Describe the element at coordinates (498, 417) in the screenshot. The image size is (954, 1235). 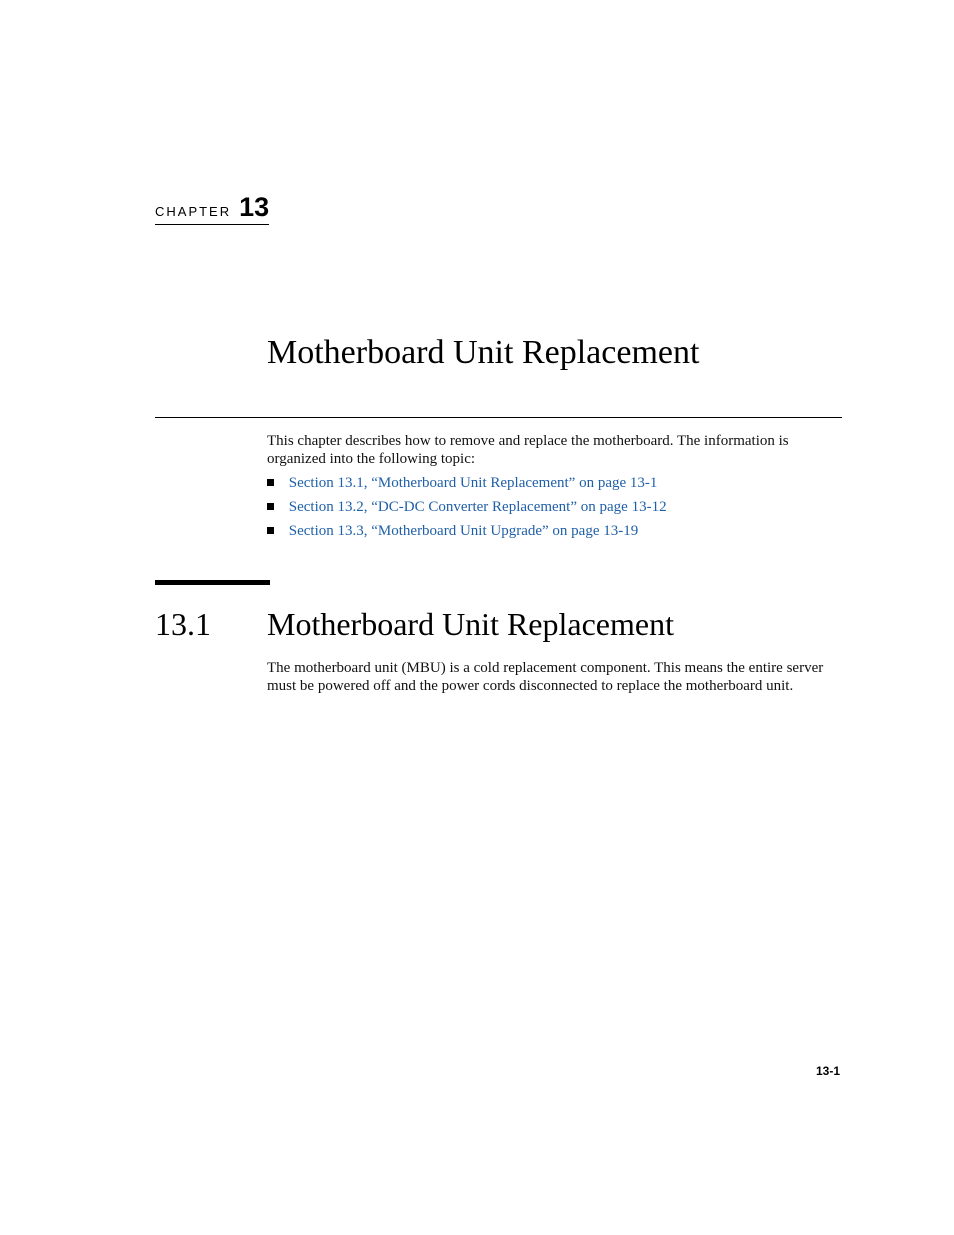
I see `title-divider` at that location.